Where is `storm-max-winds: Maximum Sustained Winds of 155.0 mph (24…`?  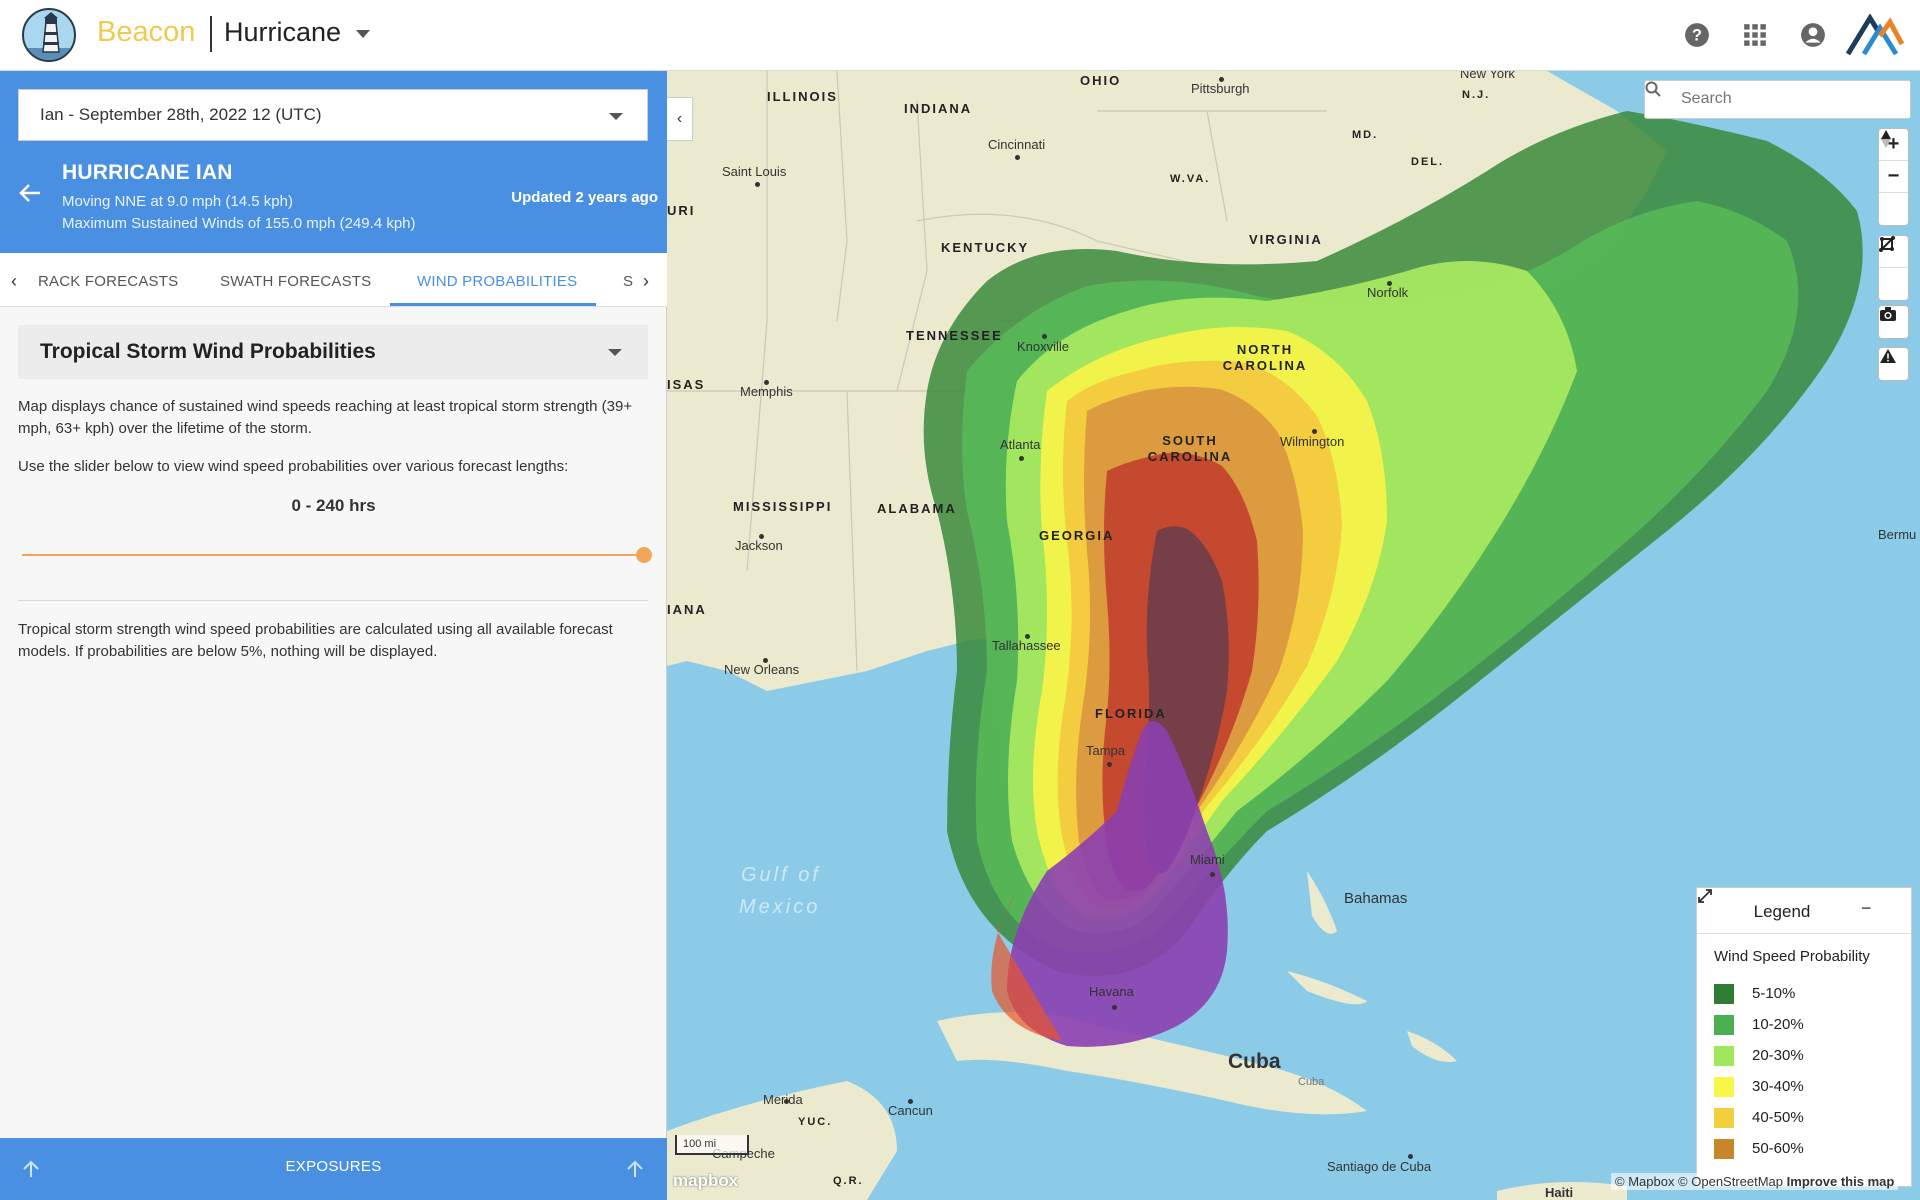
storm-max-winds: Maximum Sustained Winds of 155.0 mph (24… is located at coordinates (239, 223).